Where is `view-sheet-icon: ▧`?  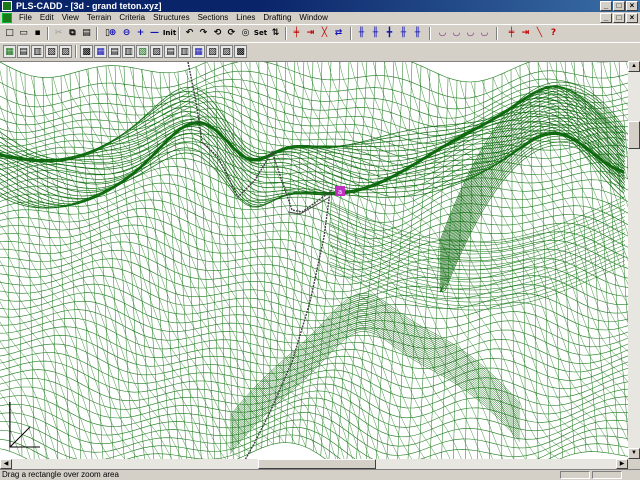 view-sheet-icon: ▧ is located at coordinates (51, 51).